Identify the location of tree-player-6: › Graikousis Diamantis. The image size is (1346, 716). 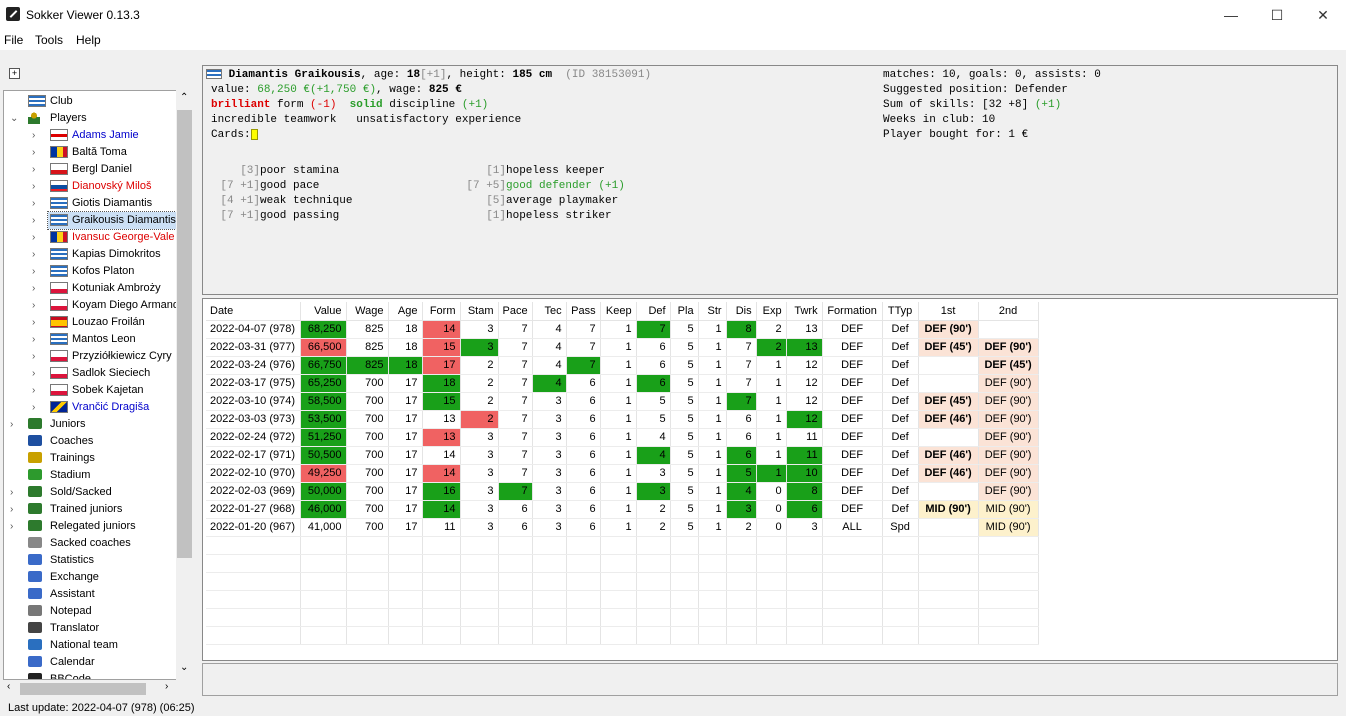
(106, 220).